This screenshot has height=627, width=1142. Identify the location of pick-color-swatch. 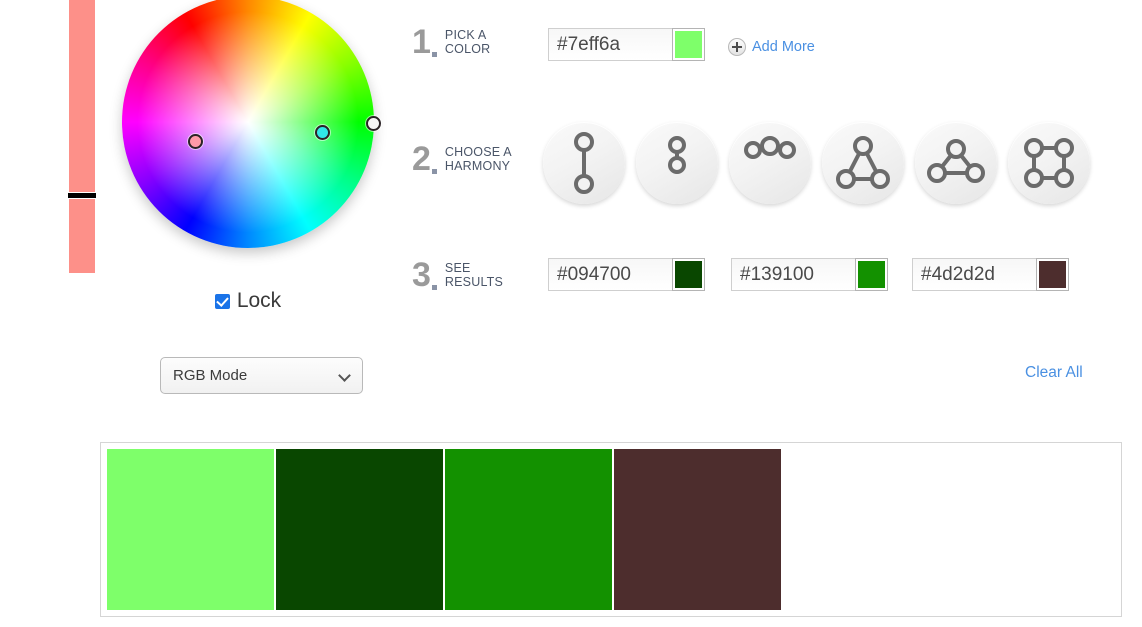
(688, 44).